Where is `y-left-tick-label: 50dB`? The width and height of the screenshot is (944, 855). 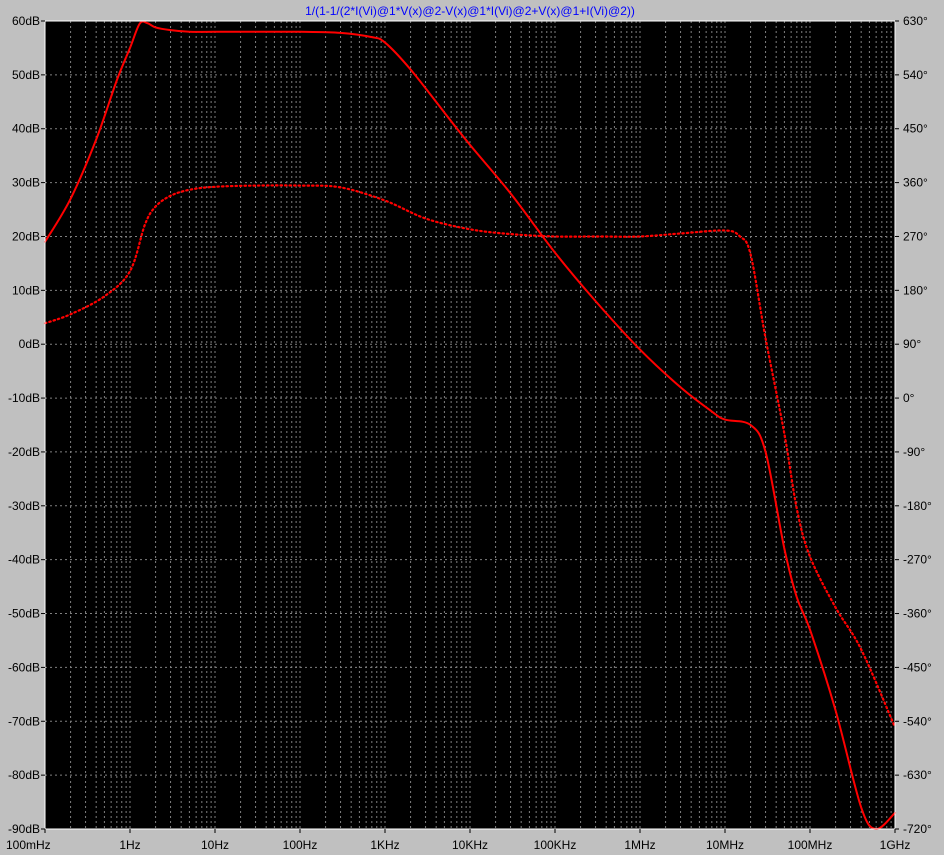 y-left-tick-label: 50dB is located at coordinates (26, 75).